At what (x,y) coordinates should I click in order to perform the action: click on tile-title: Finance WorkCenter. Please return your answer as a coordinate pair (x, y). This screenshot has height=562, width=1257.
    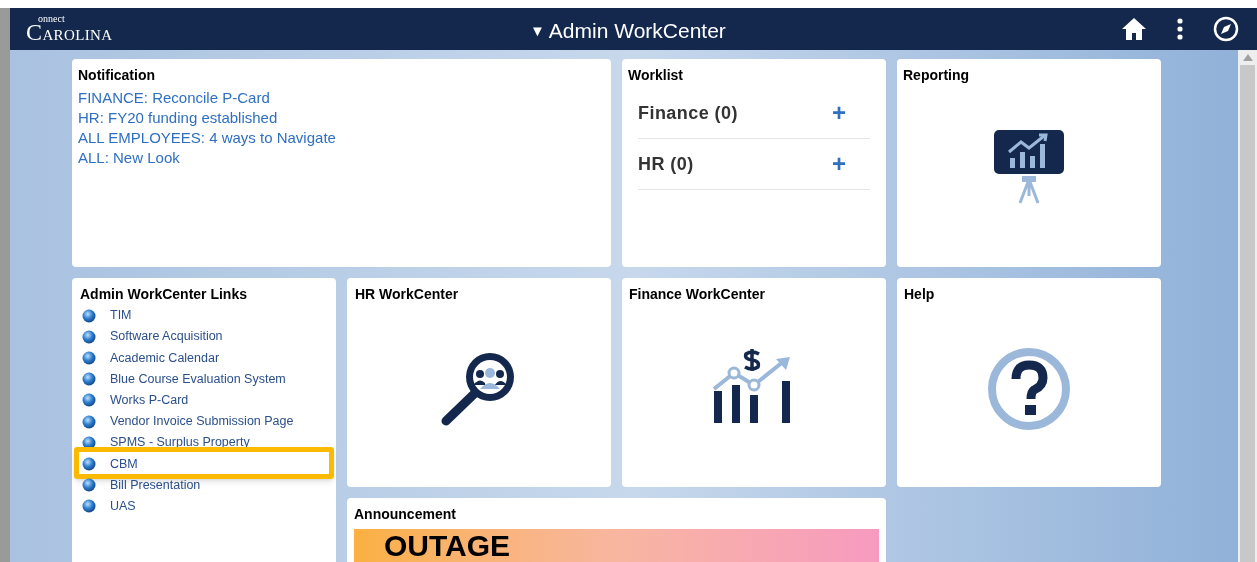
    Looking at the image, I should click on (697, 294).